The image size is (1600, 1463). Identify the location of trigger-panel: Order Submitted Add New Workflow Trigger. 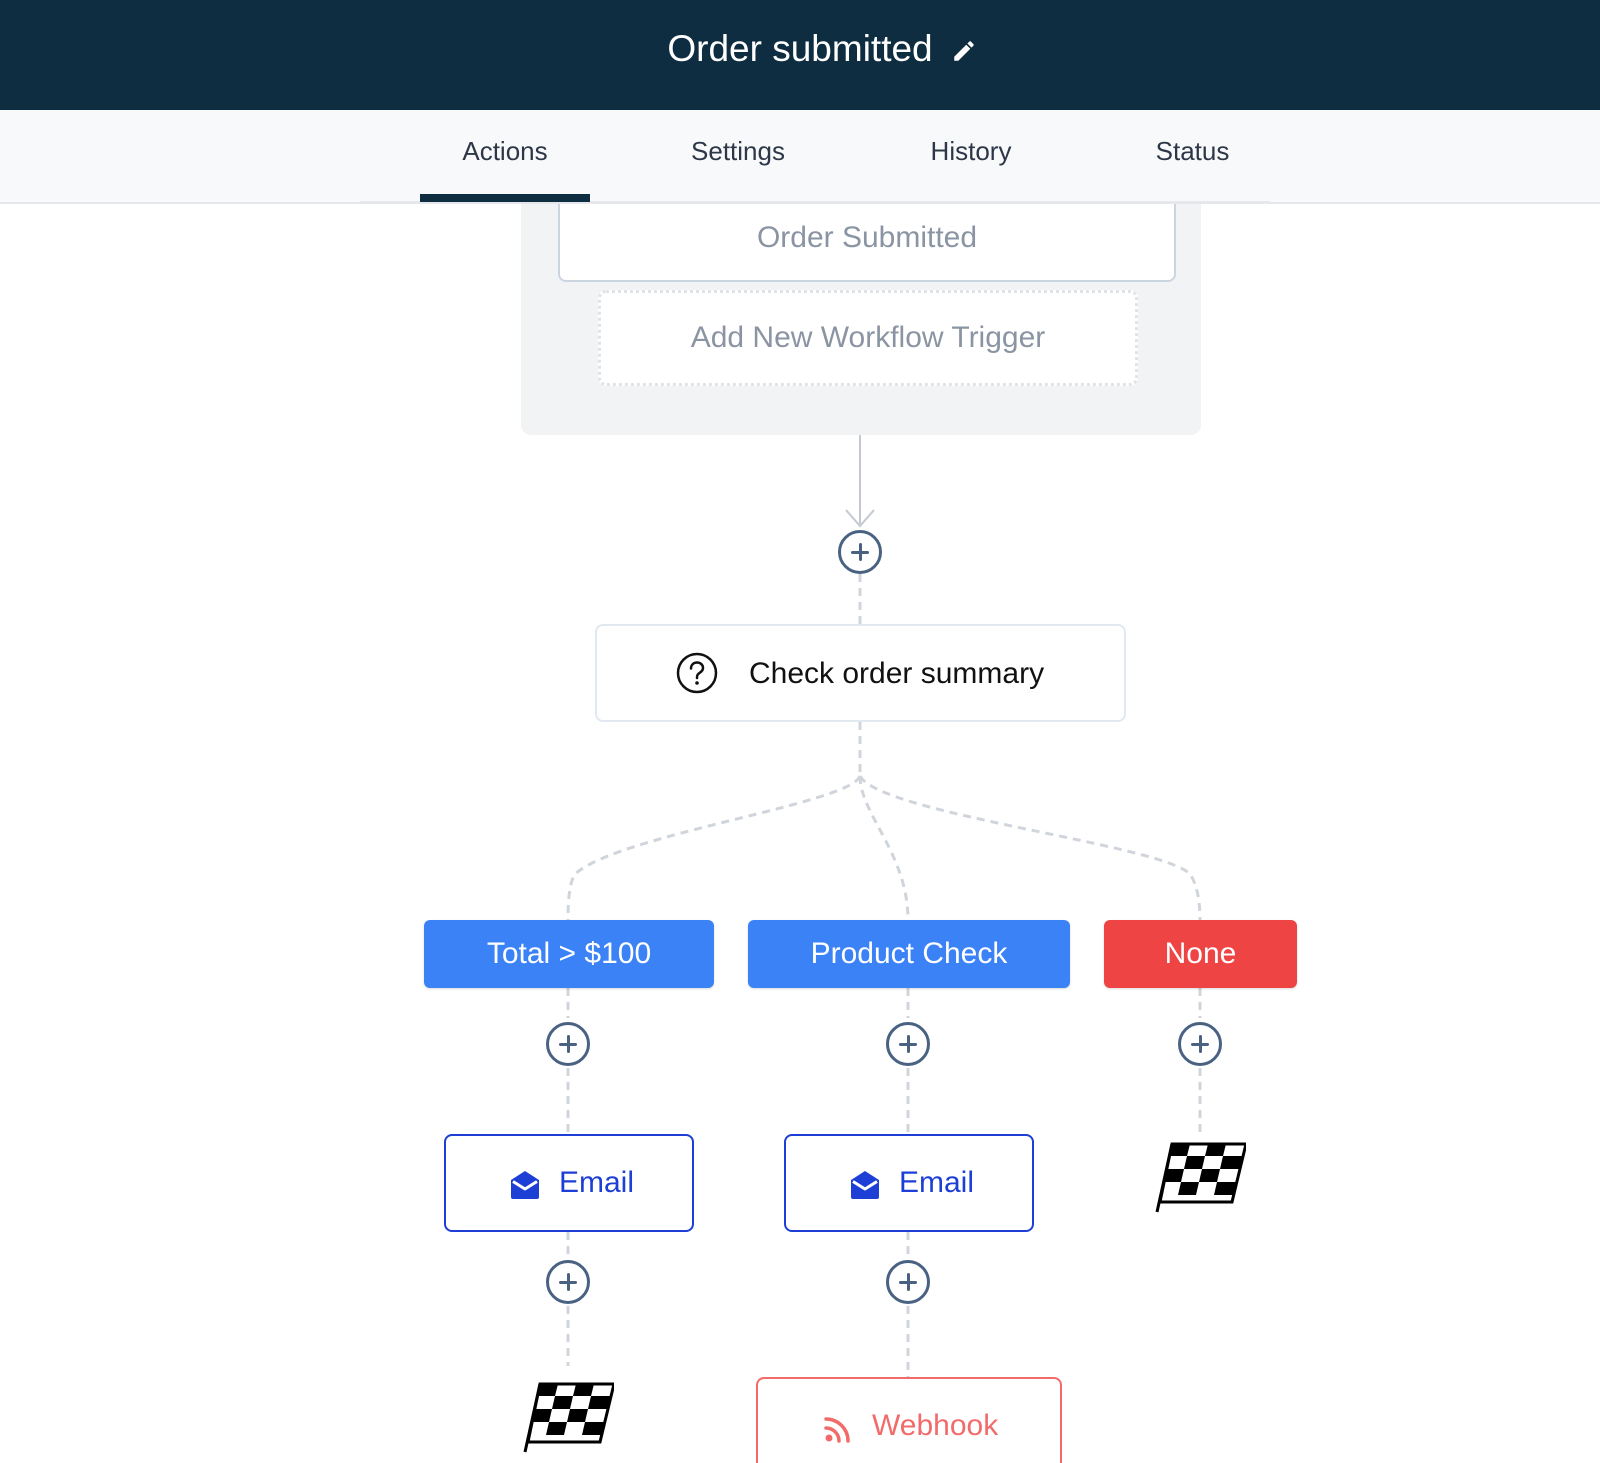
(861, 319).